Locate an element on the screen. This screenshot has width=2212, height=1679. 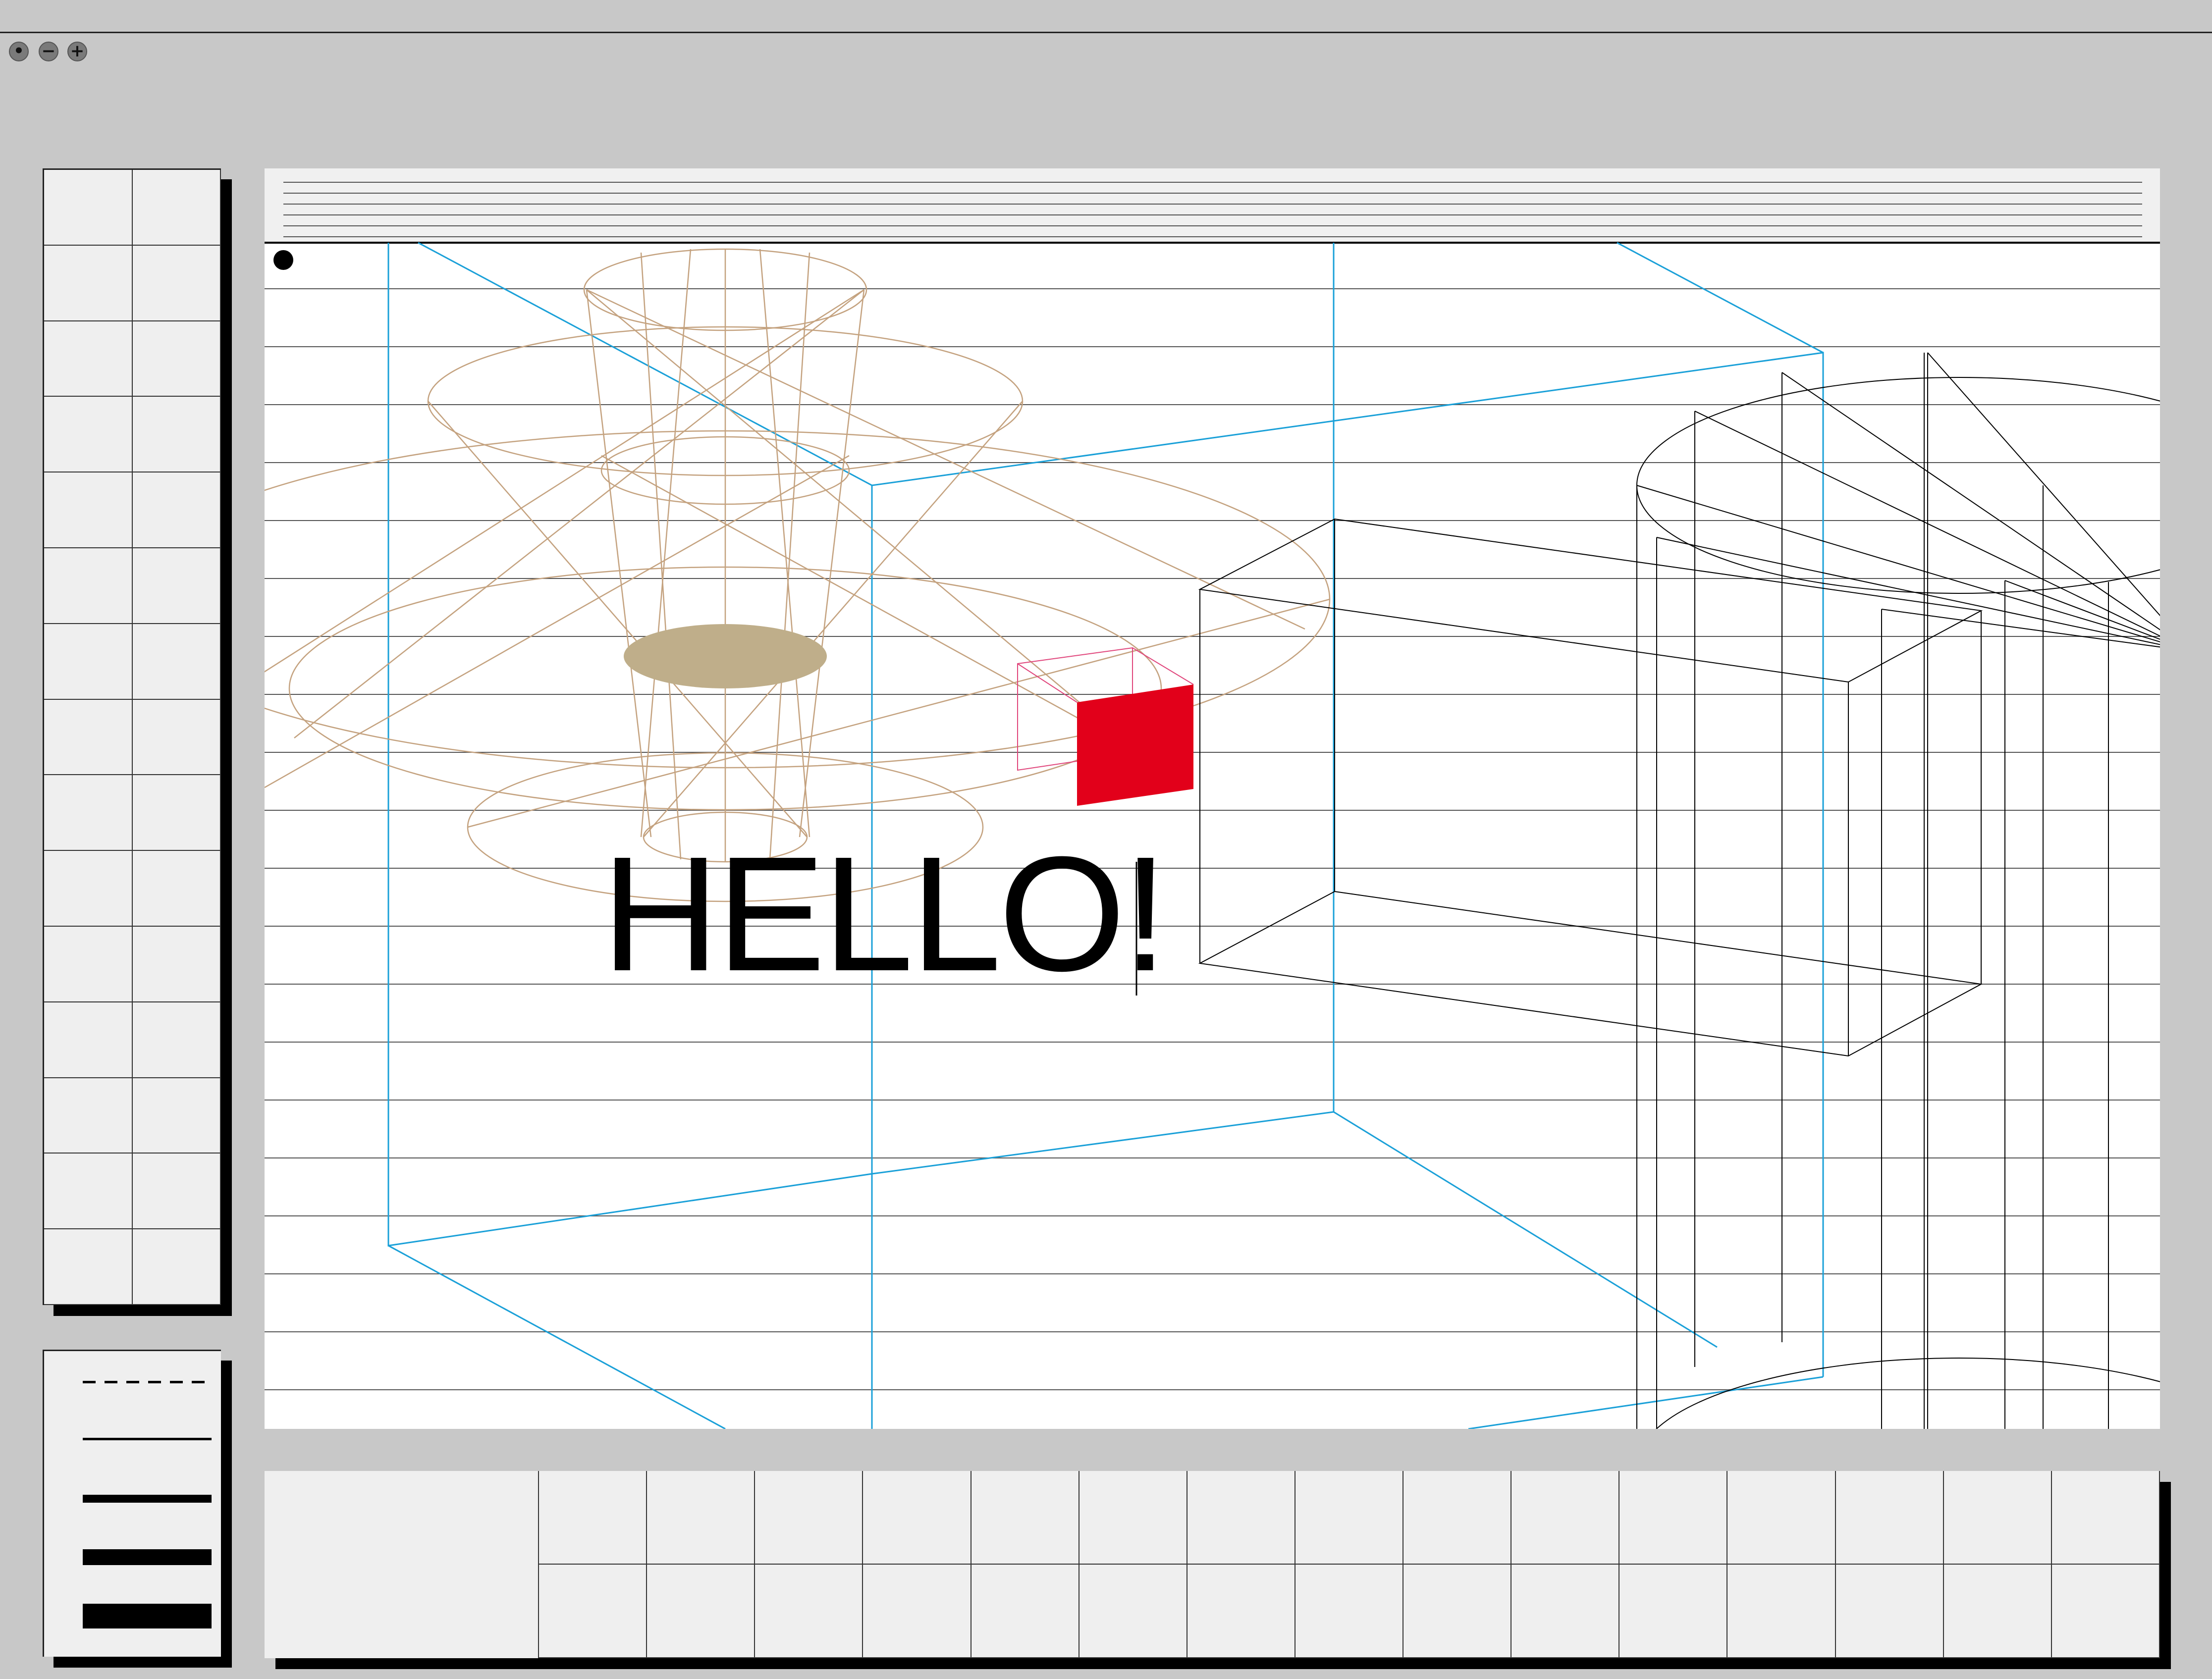
stroke-medium-option is located at coordinates (147, 1499).